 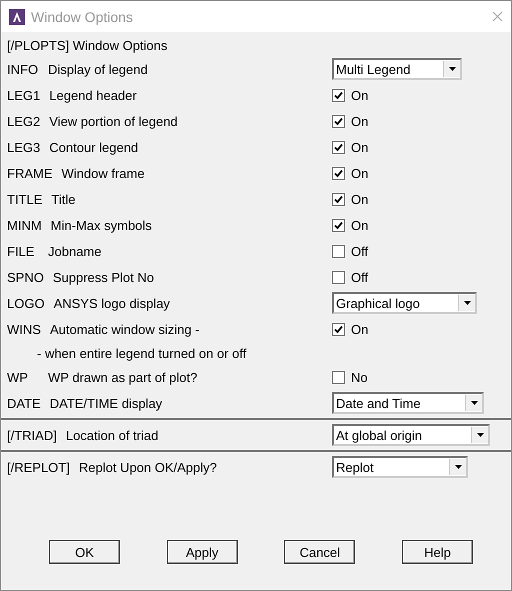 I want to click on option-code: LEG2, so click(x=23, y=121).